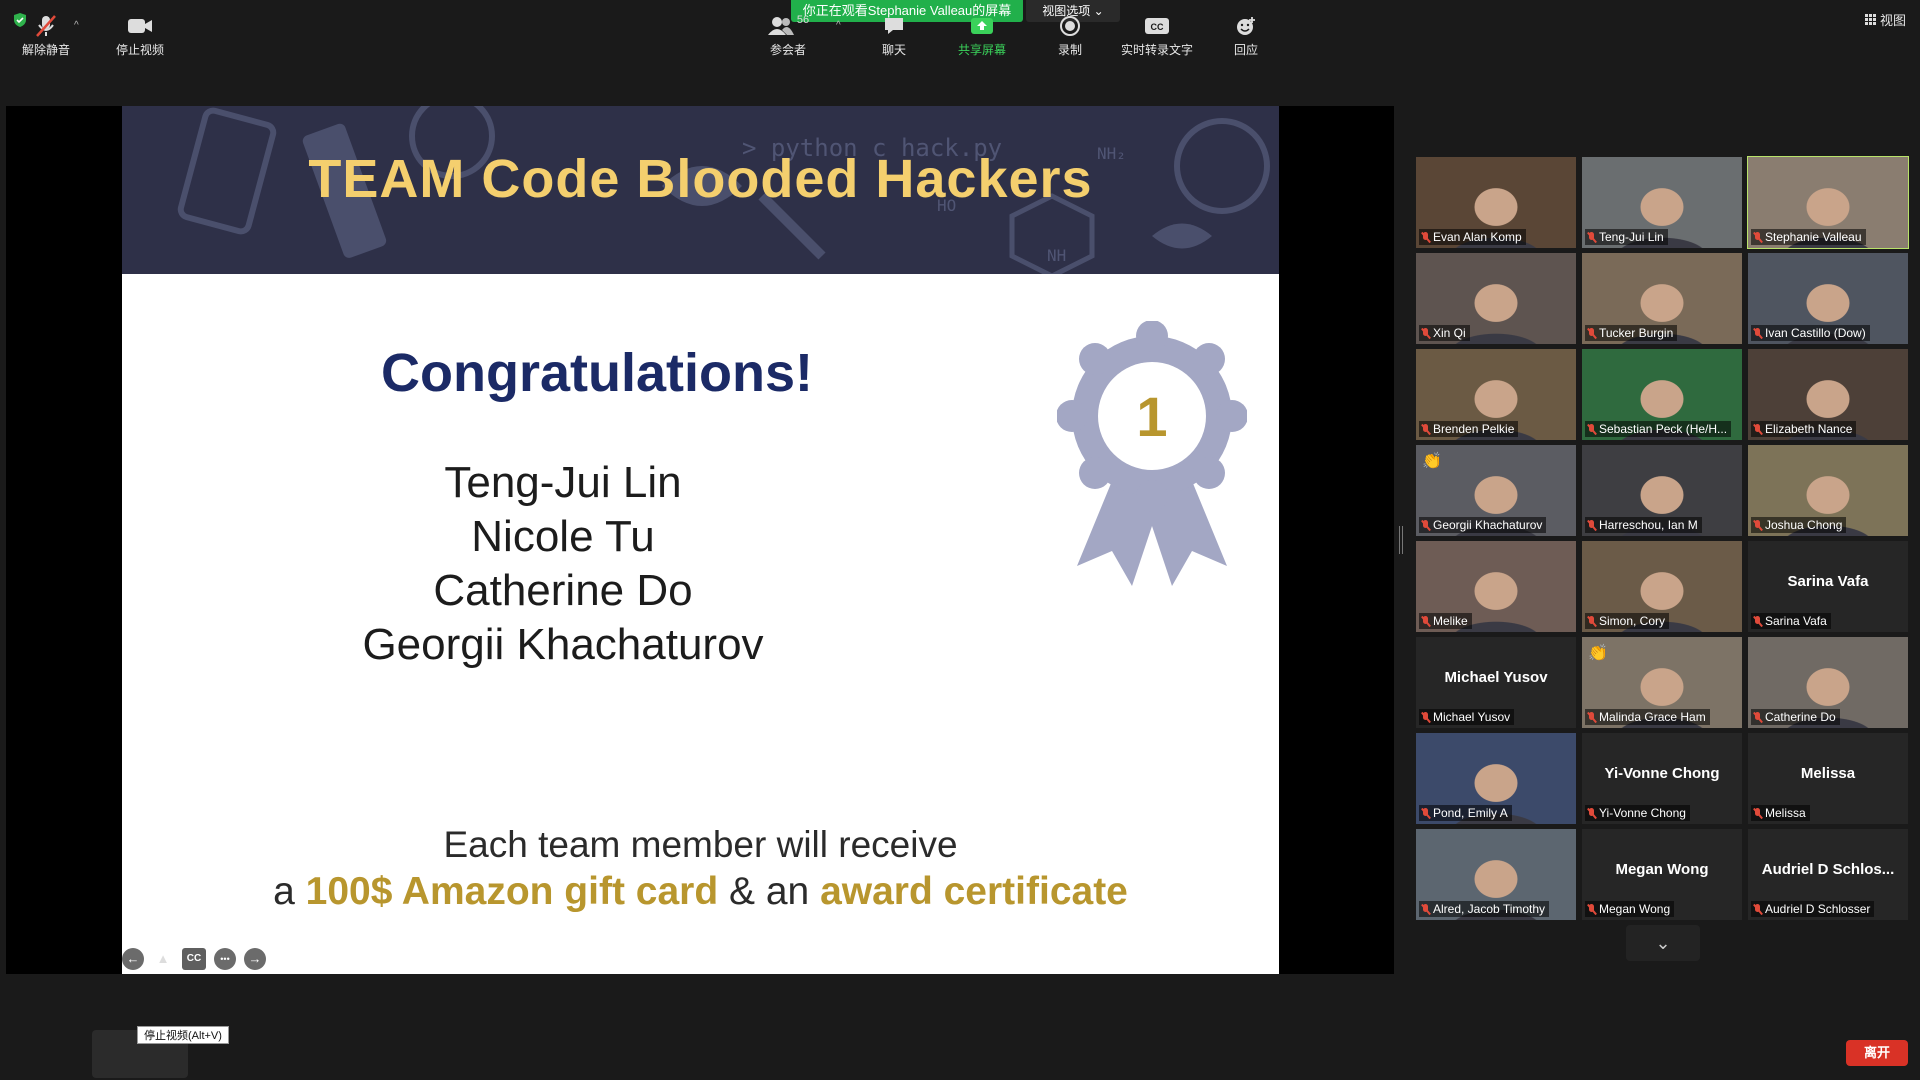 The width and height of the screenshot is (1920, 1080). I want to click on participant-name: Pond, Emily A, so click(1470, 813).